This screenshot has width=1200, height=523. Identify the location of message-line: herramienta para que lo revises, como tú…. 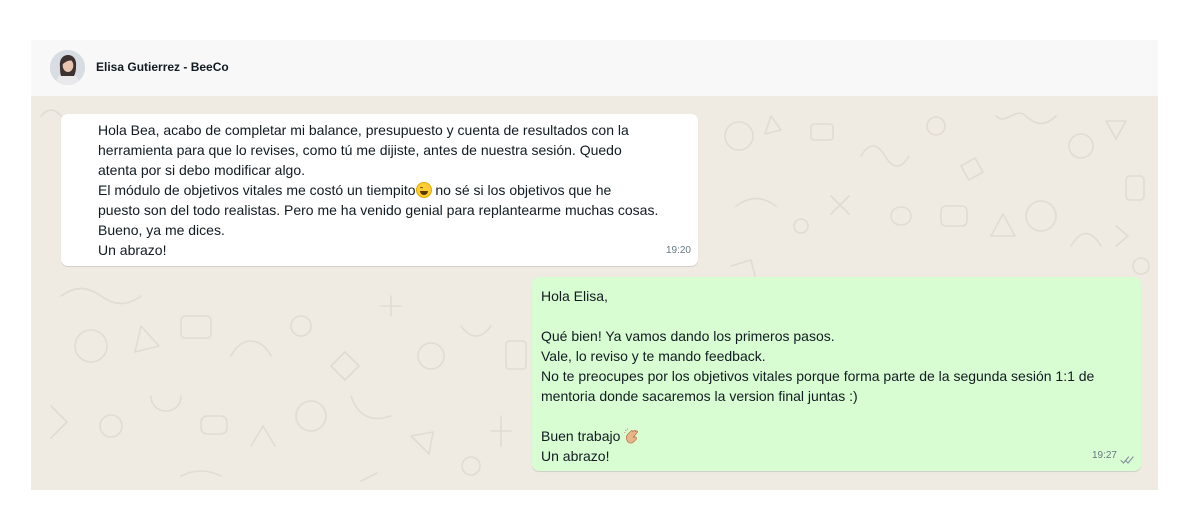
(360, 150).